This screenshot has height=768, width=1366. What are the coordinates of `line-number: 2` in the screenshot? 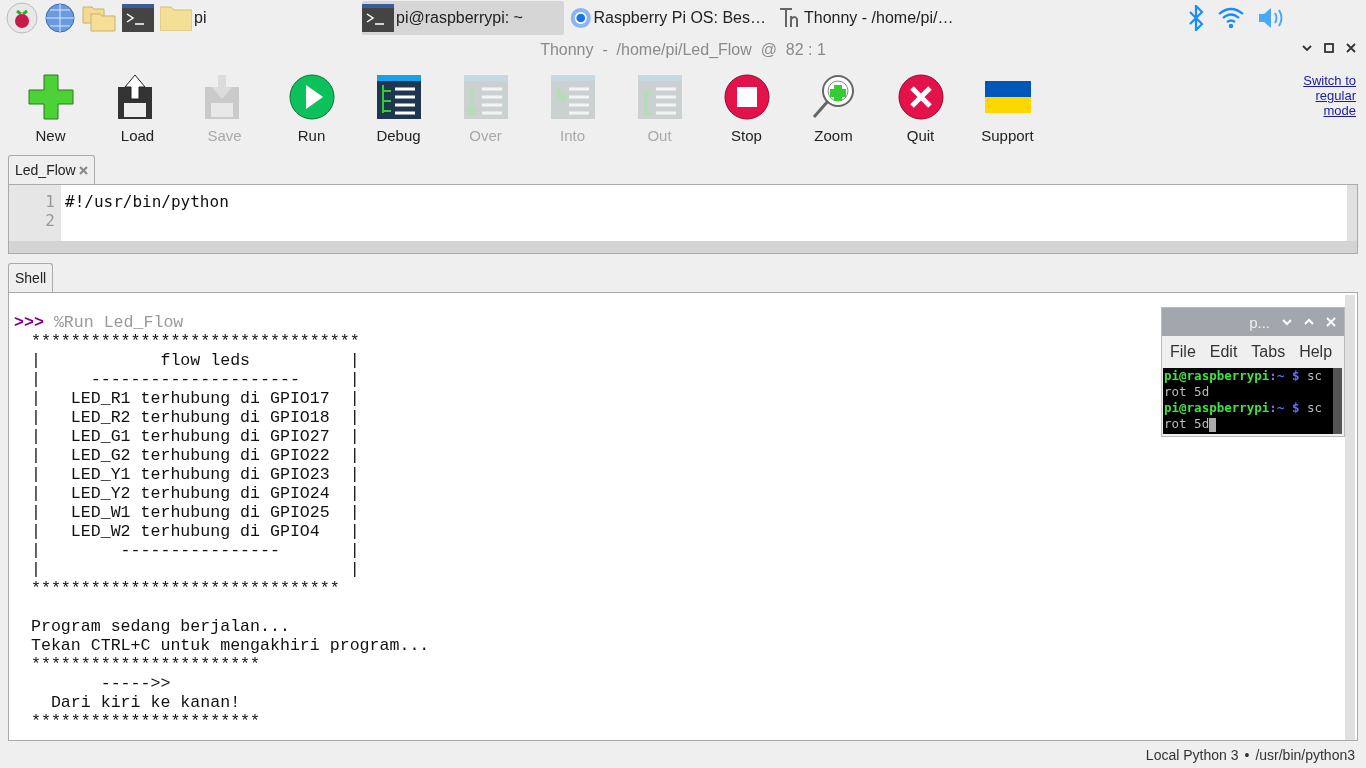 It's located at (50, 221).